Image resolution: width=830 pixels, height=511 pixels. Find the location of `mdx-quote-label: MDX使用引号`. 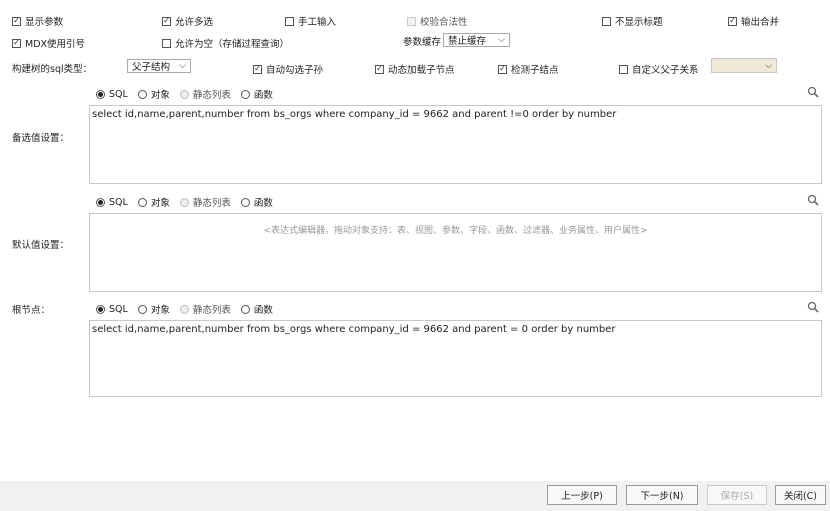

mdx-quote-label: MDX使用引号 is located at coordinates (55, 44).